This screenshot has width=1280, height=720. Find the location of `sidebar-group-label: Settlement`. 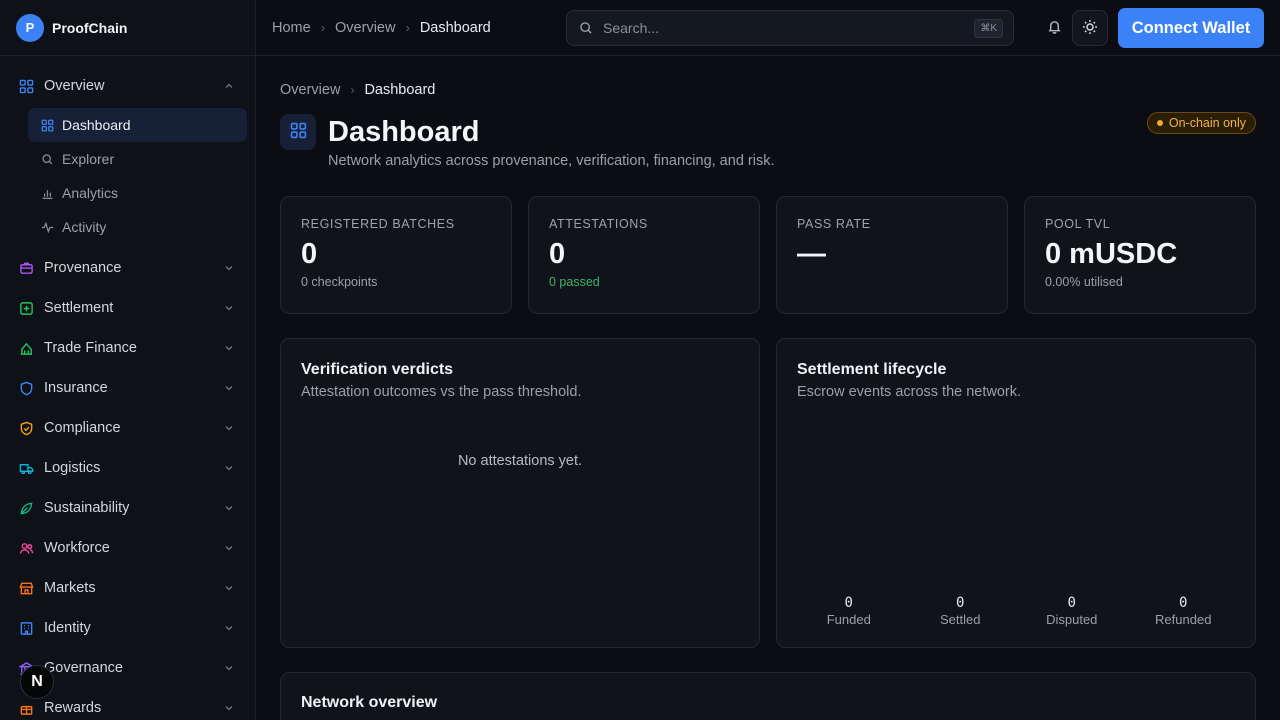

sidebar-group-label: Settlement is located at coordinates (79, 308).